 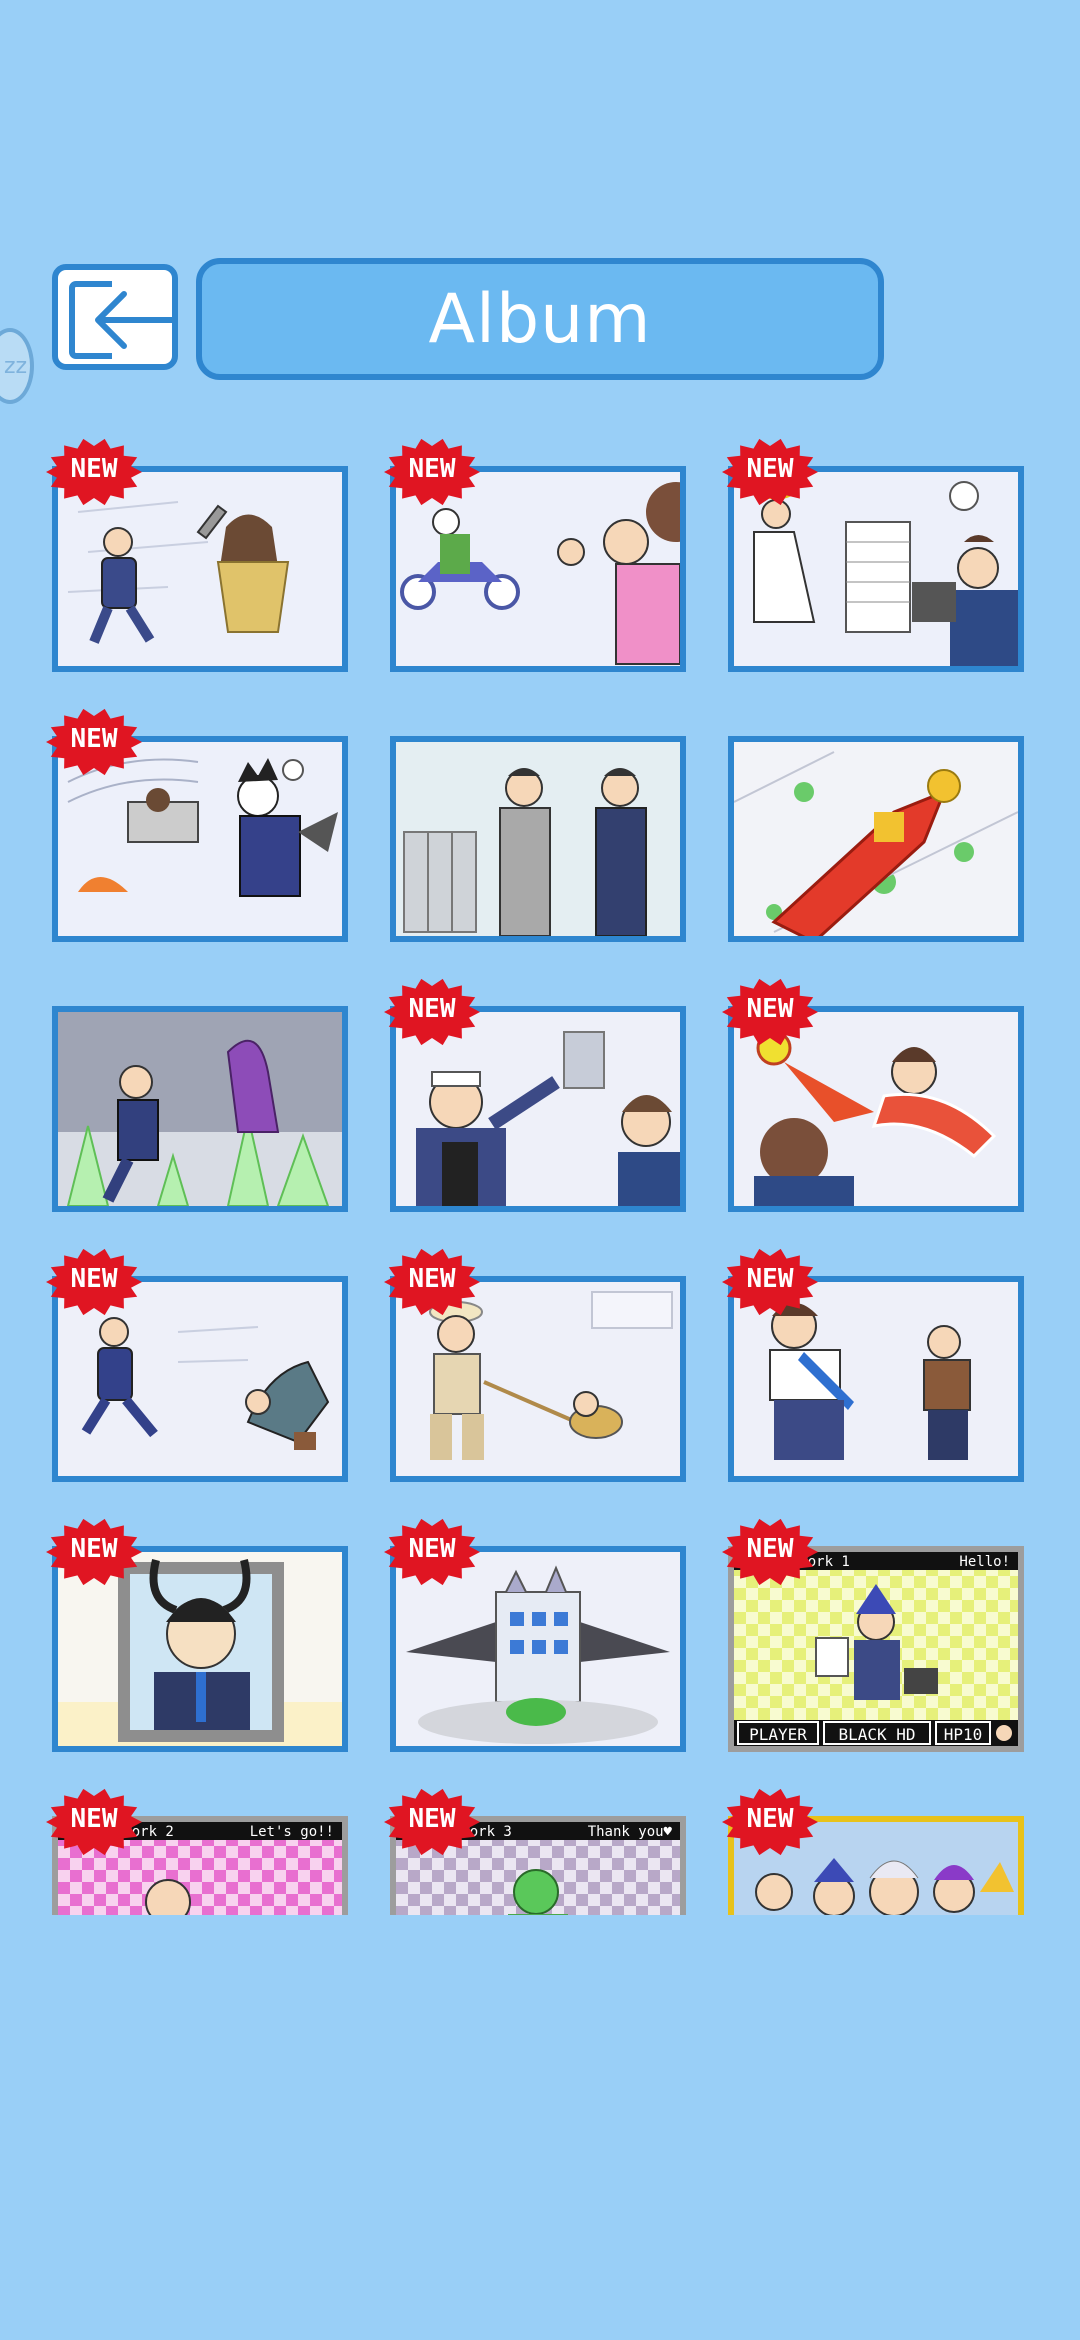 I want to click on album-title-bar: Album, so click(x=540, y=319).